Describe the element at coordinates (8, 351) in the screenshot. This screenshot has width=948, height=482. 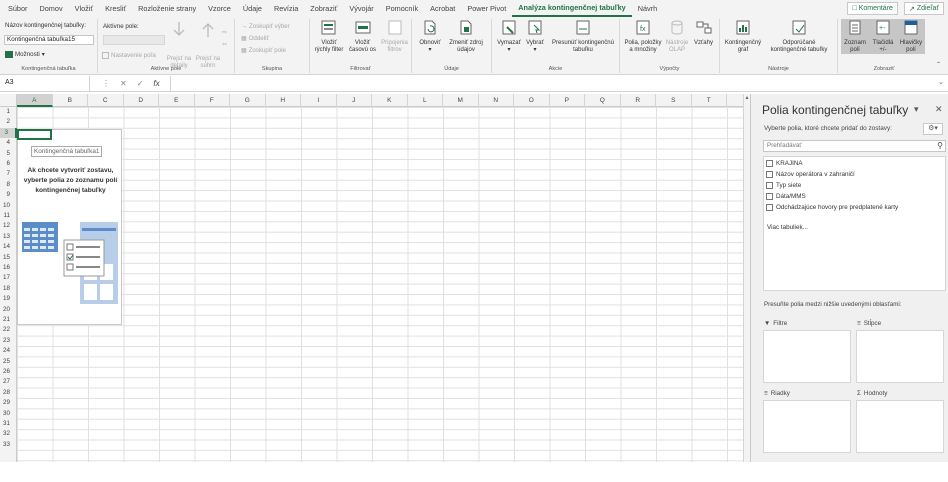
I see `row-header: 24` at that location.